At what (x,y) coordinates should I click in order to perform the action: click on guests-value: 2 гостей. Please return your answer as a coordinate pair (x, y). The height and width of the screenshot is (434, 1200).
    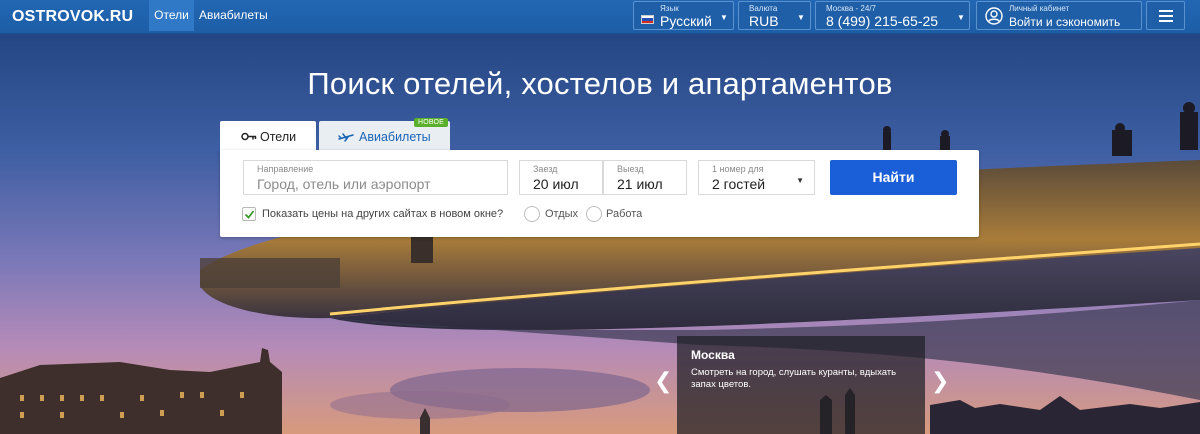
    Looking at the image, I should click on (739, 184).